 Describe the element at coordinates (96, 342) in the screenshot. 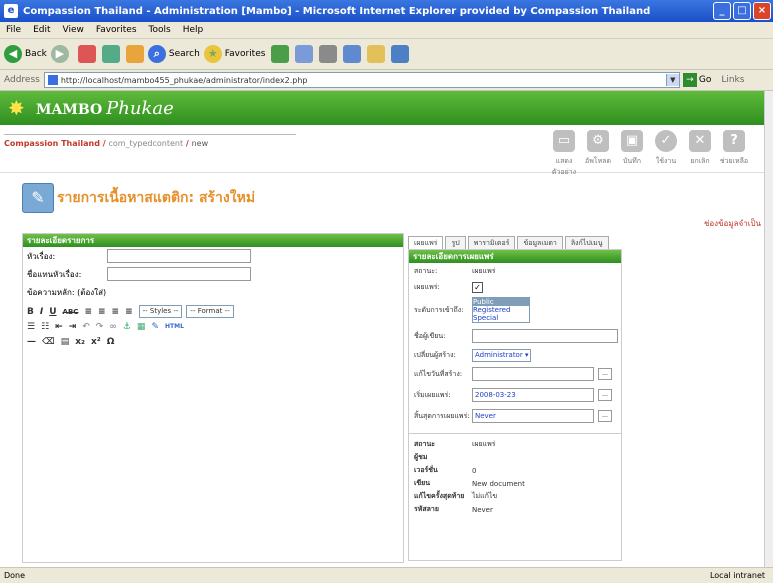

I see `superscript-icon: x²` at that location.